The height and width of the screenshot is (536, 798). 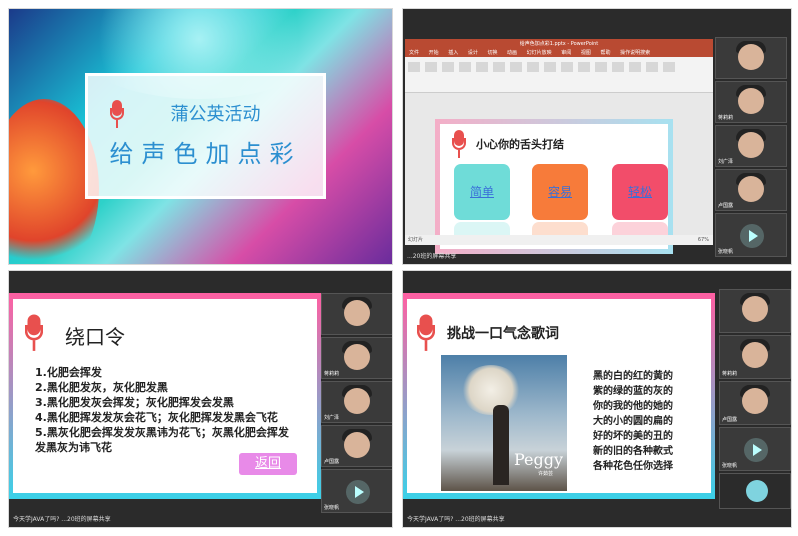 What do you see at coordinates (639, 192) in the screenshot?
I see `card-label: 轻松` at bounding box center [639, 192].